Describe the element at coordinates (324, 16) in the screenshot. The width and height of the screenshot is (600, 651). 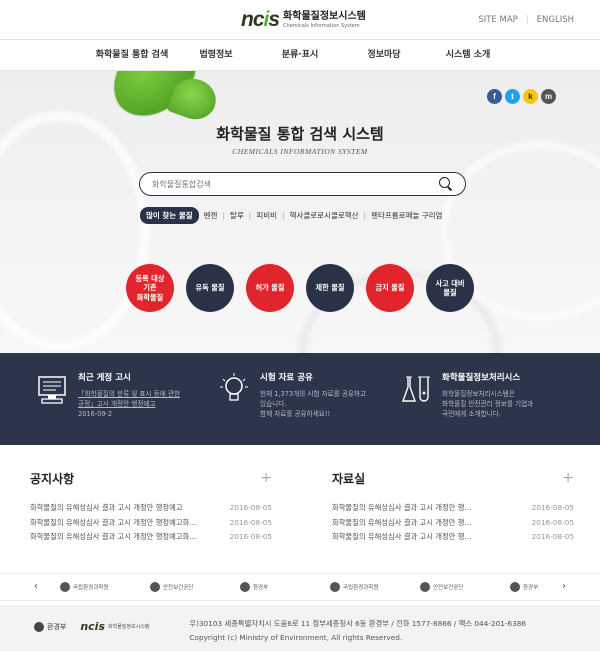
I see `logo-korean: 화학물질정보시스템` at that location.